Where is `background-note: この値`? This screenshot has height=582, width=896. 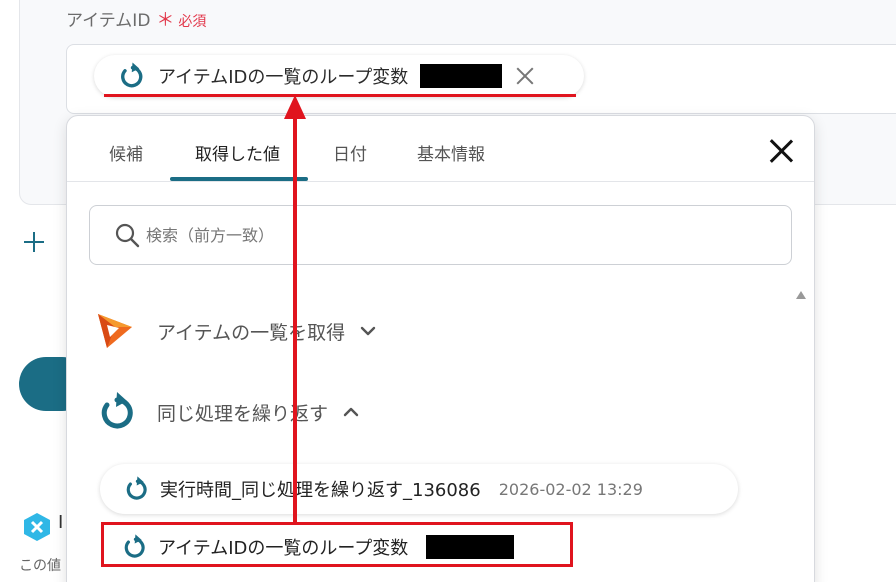
background-note: この値 is located at coordinates (40, 566).